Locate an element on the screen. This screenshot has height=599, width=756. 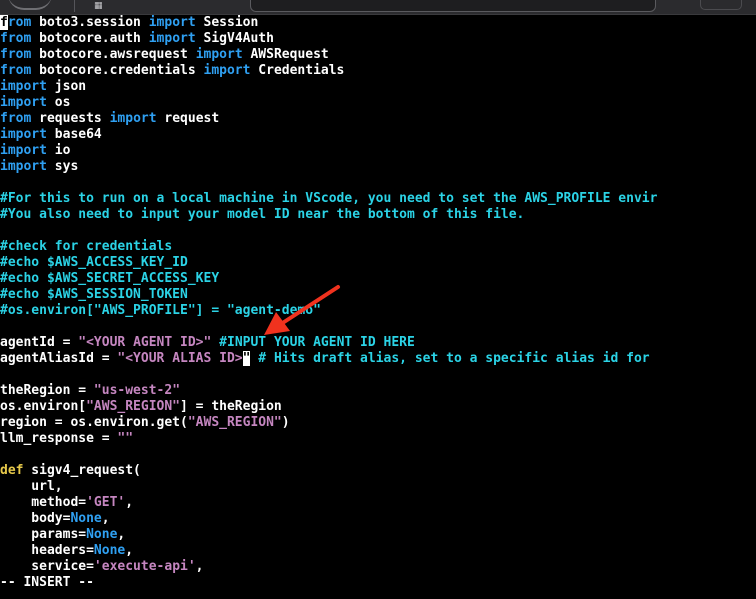
code-line: #echo $AWS_SESSION_TOKEN is located at coordinates (378, 295).